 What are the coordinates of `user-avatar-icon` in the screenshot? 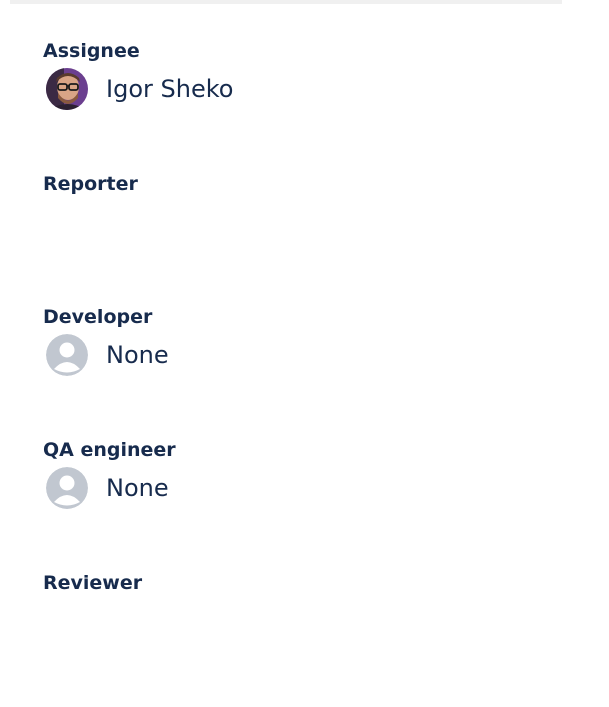 It's located at (67, 89).